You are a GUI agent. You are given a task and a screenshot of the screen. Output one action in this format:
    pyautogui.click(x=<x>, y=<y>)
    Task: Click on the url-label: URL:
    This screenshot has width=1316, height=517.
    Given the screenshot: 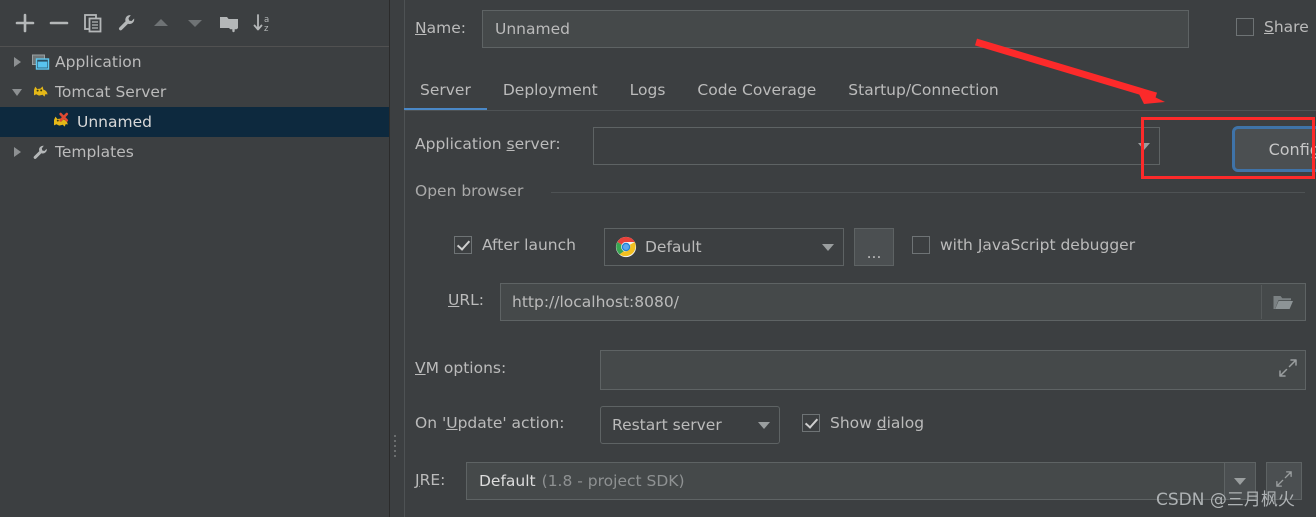 What is the action you would take?
    pyautogui.click(x=466, y=300)
    